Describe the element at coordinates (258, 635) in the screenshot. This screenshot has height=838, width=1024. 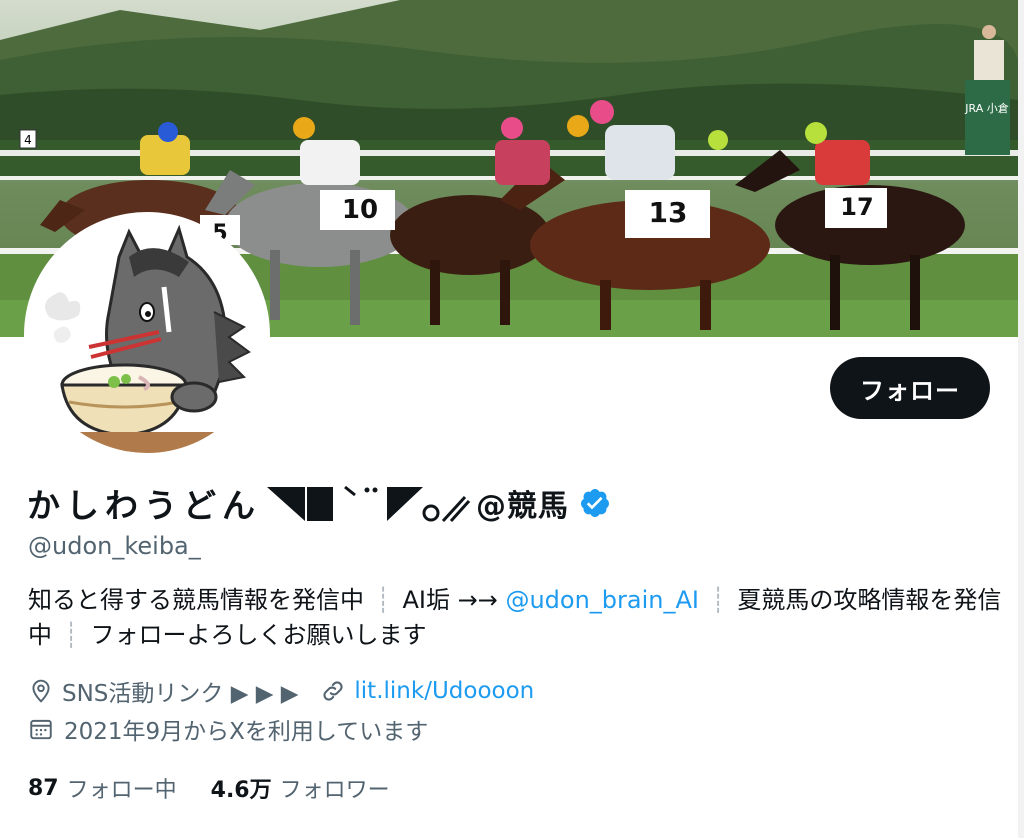
I see `bio-text-4: フォローよろしくお願いします` at that location.